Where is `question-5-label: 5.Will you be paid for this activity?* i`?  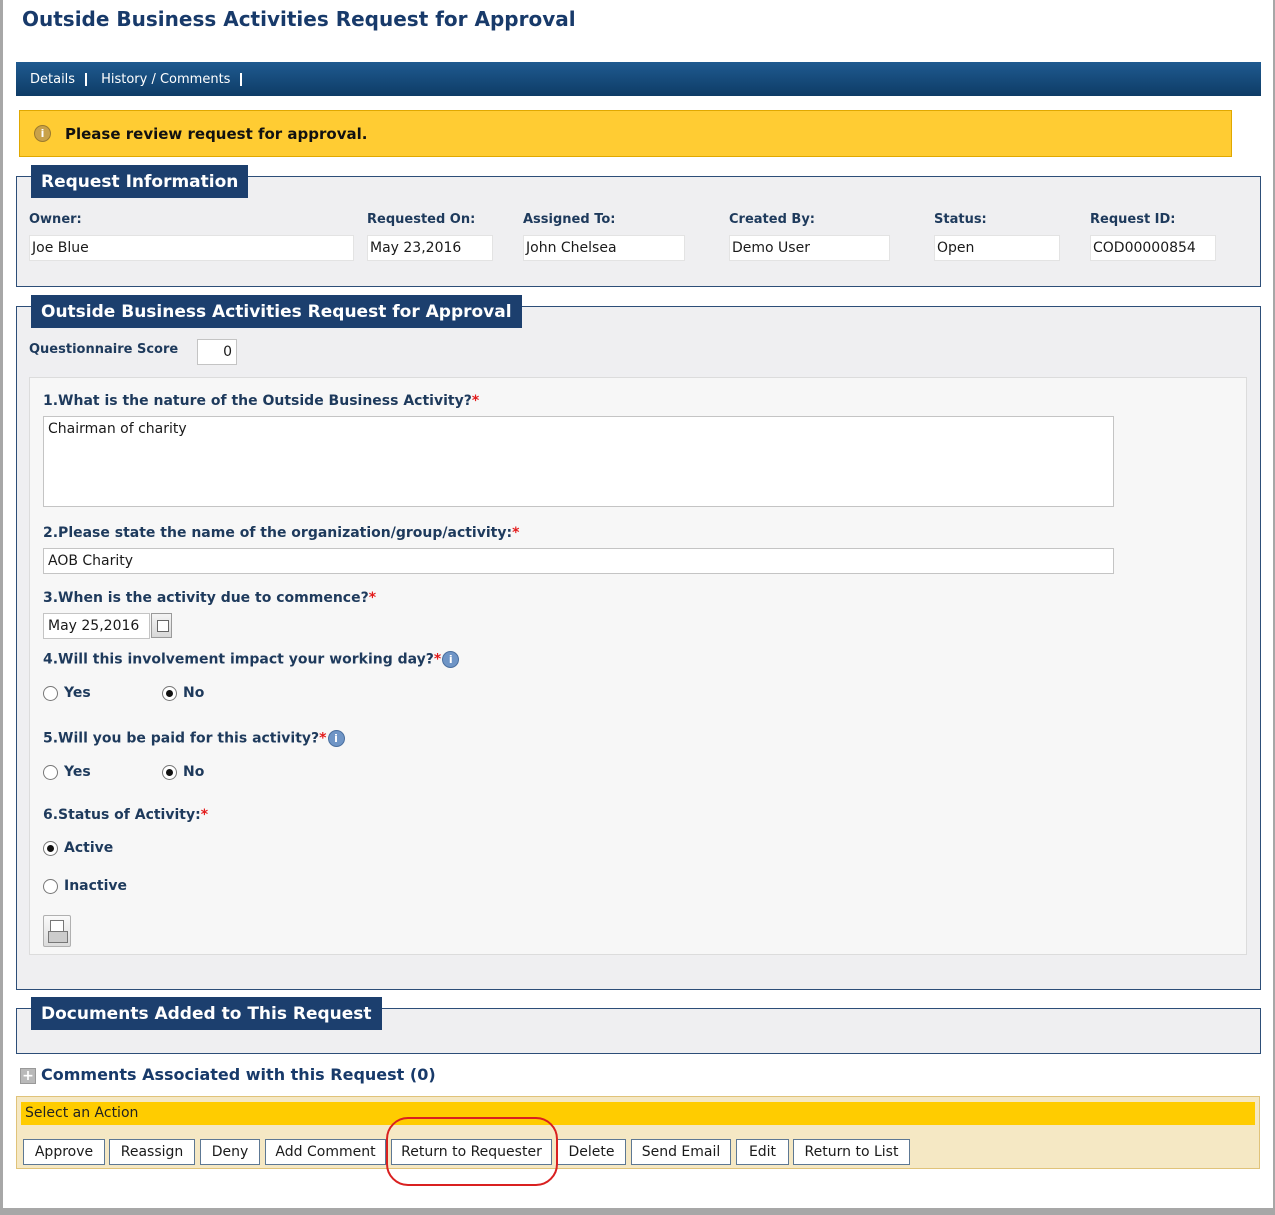 question-5-label: 5.Will you be paid for this activity?* i is located at coordinates (194, 738).